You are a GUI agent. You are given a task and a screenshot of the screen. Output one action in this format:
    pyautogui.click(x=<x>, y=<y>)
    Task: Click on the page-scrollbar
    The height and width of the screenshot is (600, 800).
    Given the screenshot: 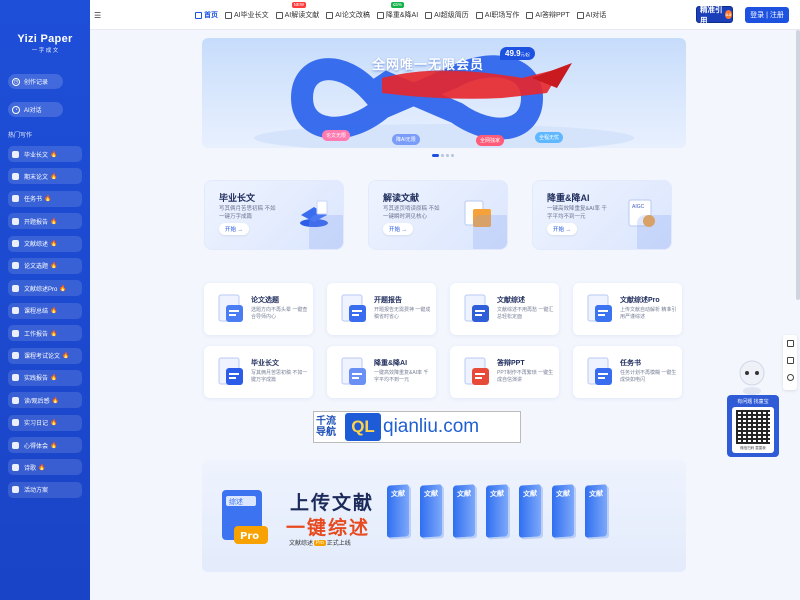 What is the action you would take?
    pyautogui.click(x=798, y=165)
    